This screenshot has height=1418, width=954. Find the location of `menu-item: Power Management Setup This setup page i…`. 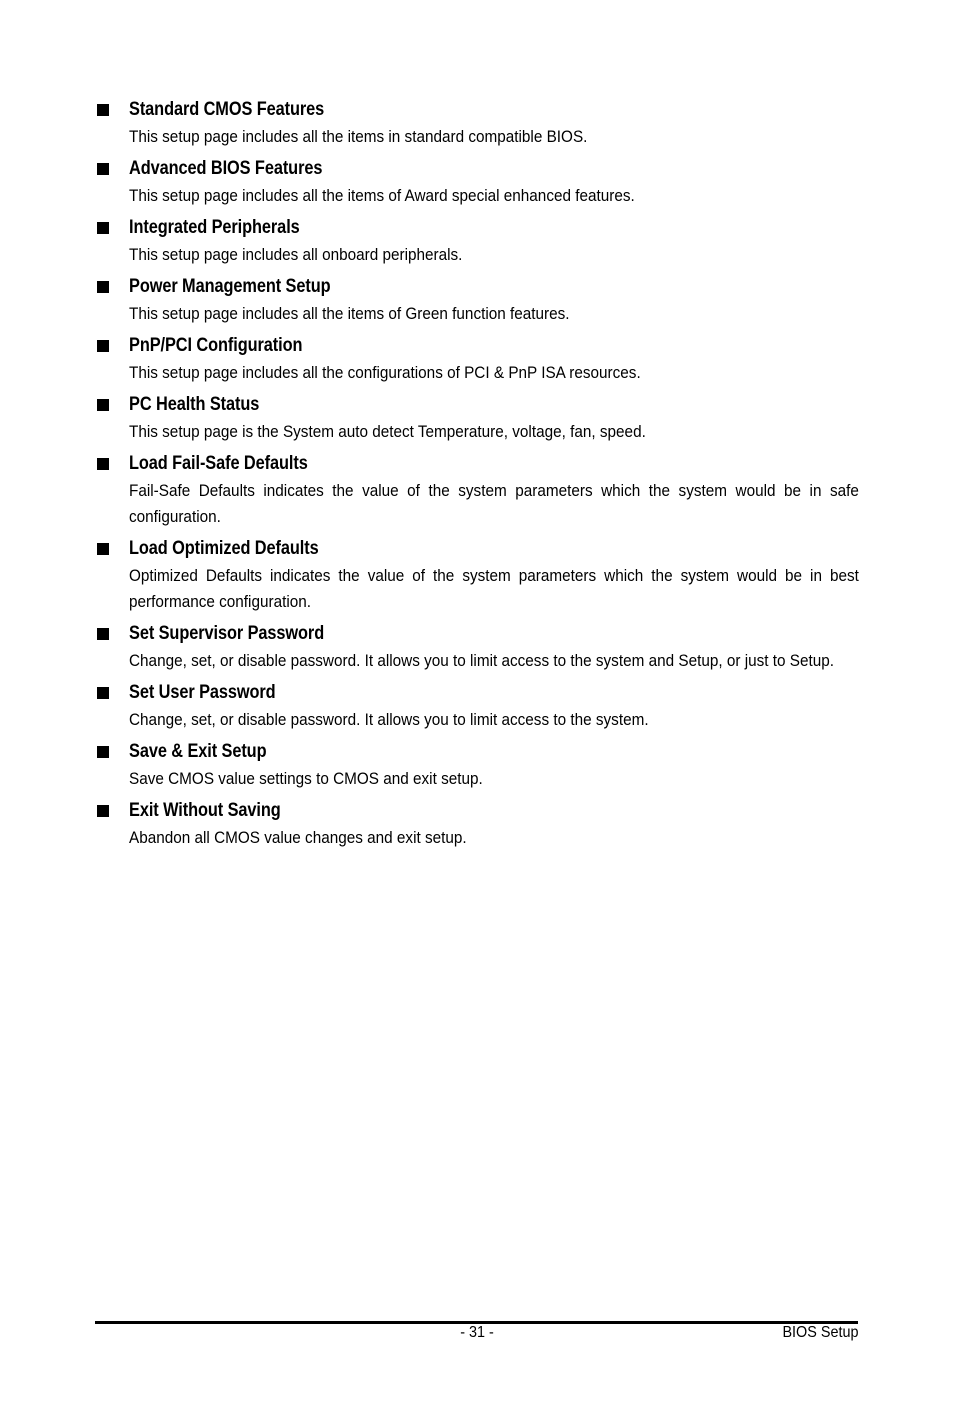

menu-item: Power Management Setup This setup page i… is located at coordinates (478, 302).